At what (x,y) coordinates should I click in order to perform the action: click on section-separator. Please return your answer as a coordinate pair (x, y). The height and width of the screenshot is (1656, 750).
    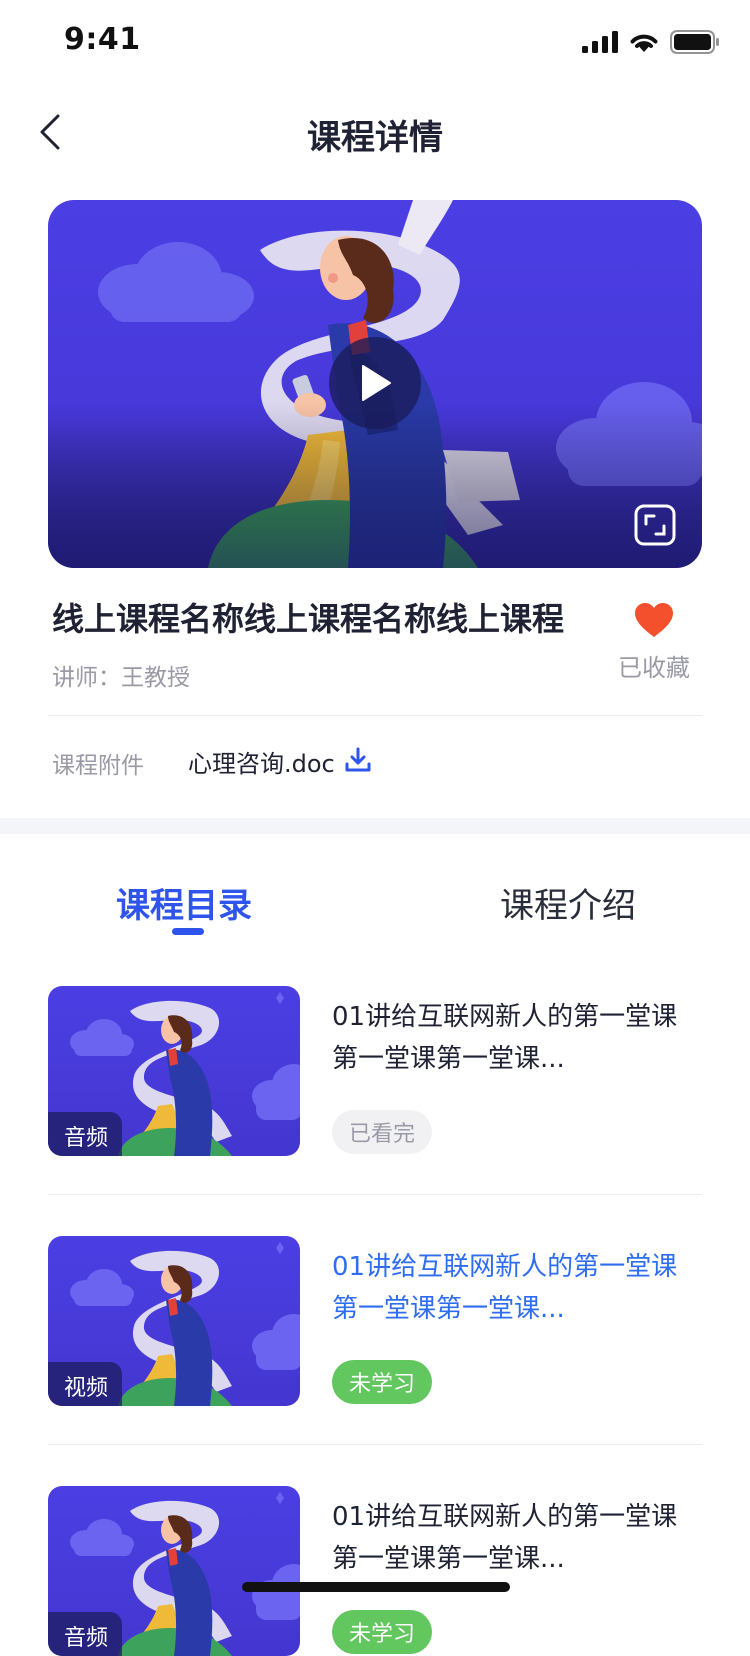
    Looking at the image, I should click on (375, 826).